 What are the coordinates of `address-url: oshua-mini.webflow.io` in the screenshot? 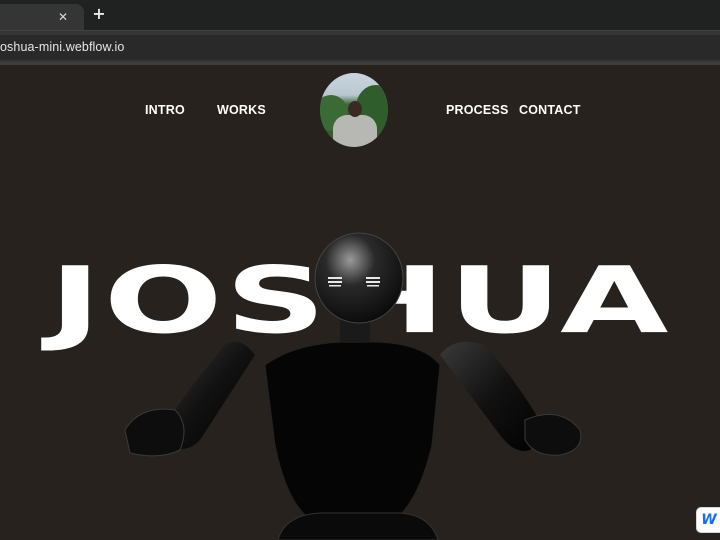 It's located at (62, 47).